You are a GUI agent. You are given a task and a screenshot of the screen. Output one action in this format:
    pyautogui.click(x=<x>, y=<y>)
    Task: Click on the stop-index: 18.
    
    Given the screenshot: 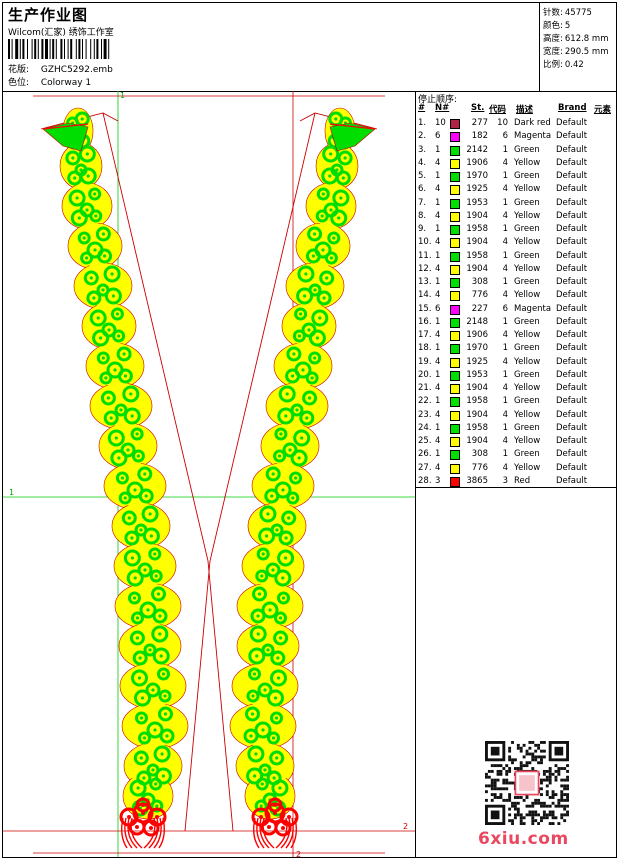 What is the action you would take?
    pyautogui.click(x=425, y=348)
    